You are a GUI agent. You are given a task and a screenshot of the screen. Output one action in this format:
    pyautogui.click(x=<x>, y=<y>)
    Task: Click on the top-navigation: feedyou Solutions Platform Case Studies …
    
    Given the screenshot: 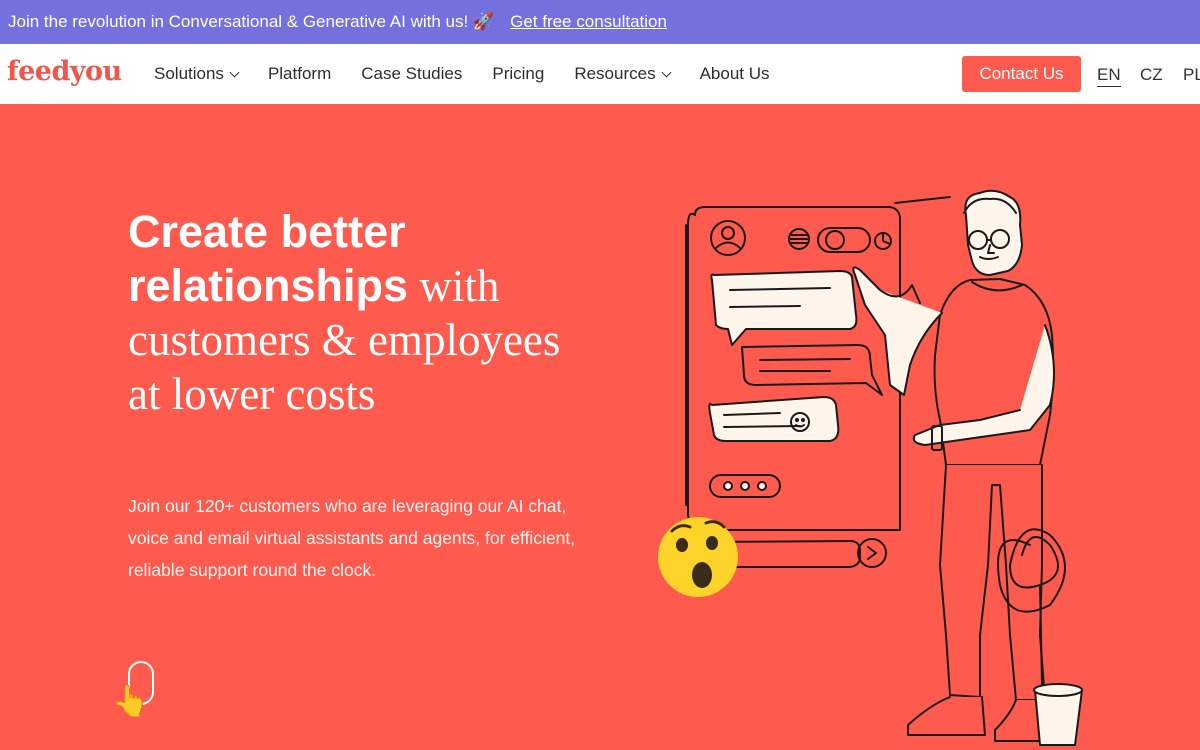 What is the action you would take?
    pyautogui.click(x=600, y=74)
    